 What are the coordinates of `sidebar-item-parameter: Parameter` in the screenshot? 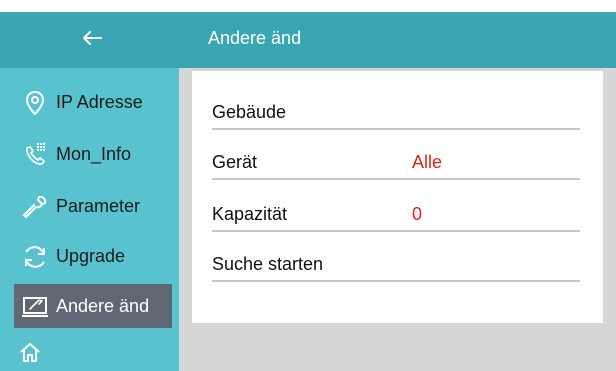 It's located at (93, 206).